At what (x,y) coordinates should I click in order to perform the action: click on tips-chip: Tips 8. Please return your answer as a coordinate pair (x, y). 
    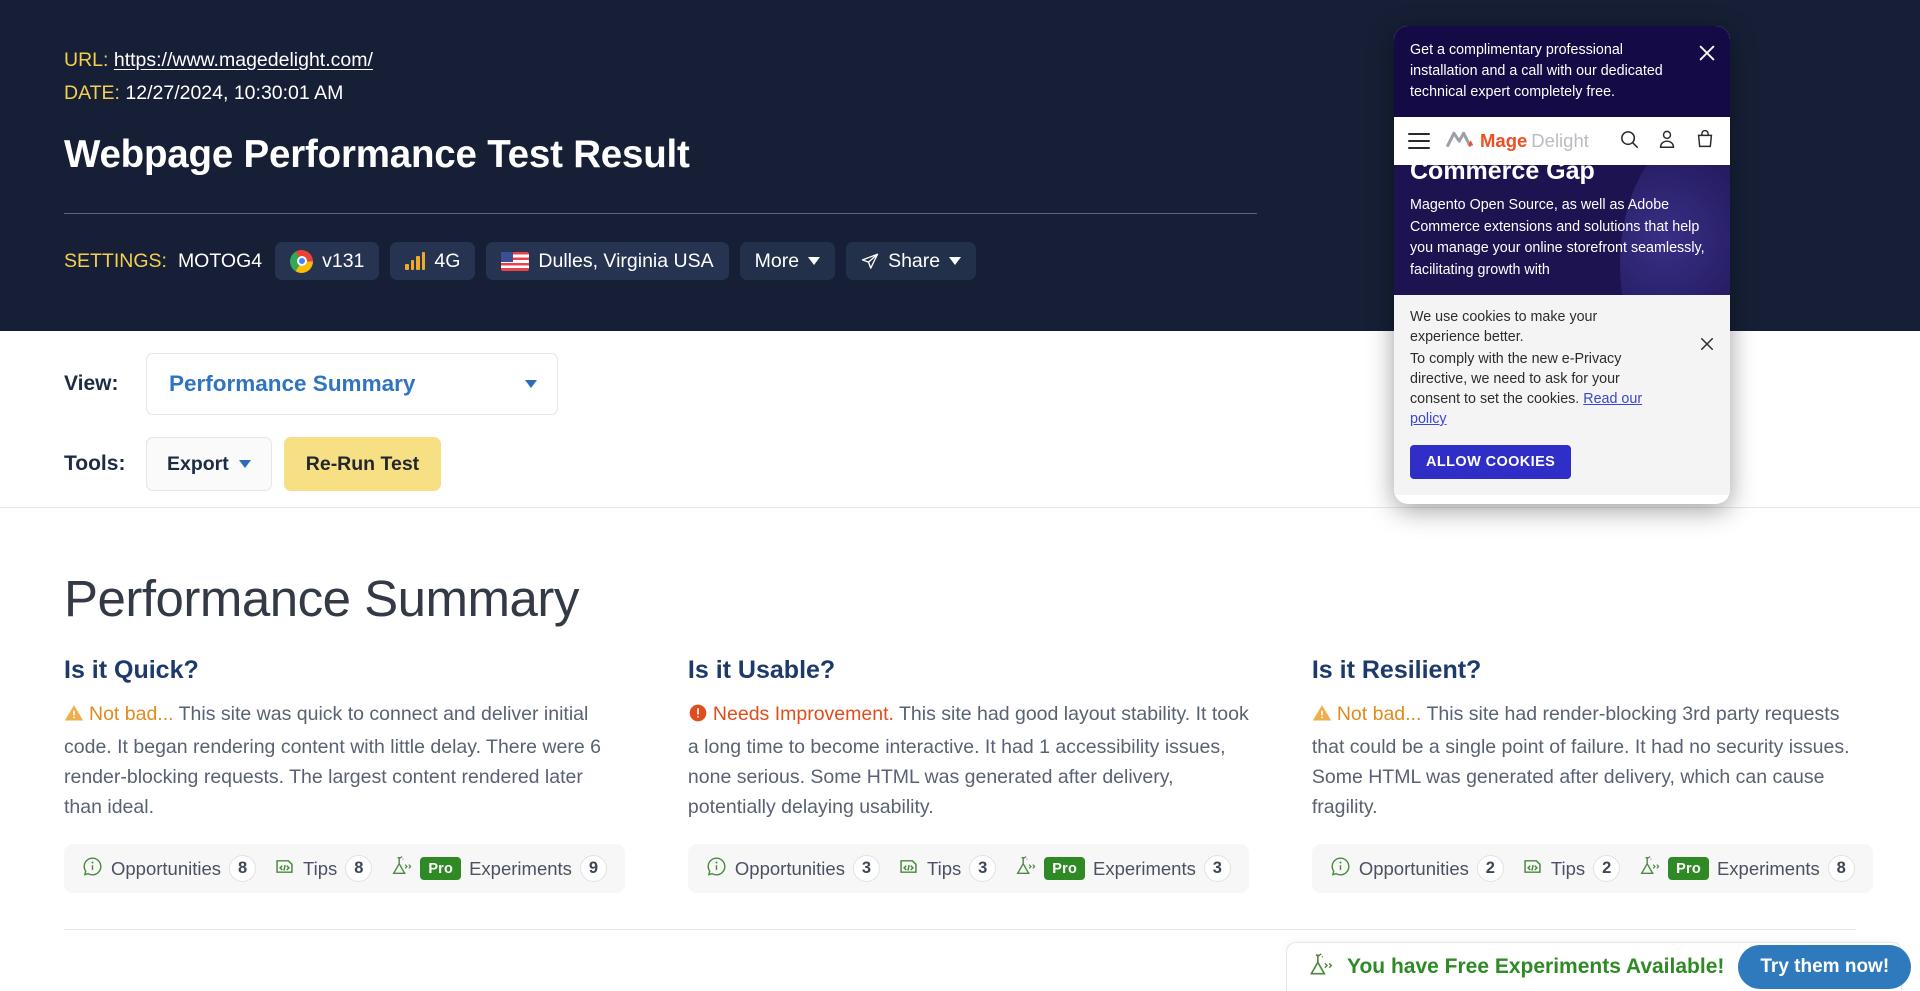
    Looking at the image, I should click on (323, 868).